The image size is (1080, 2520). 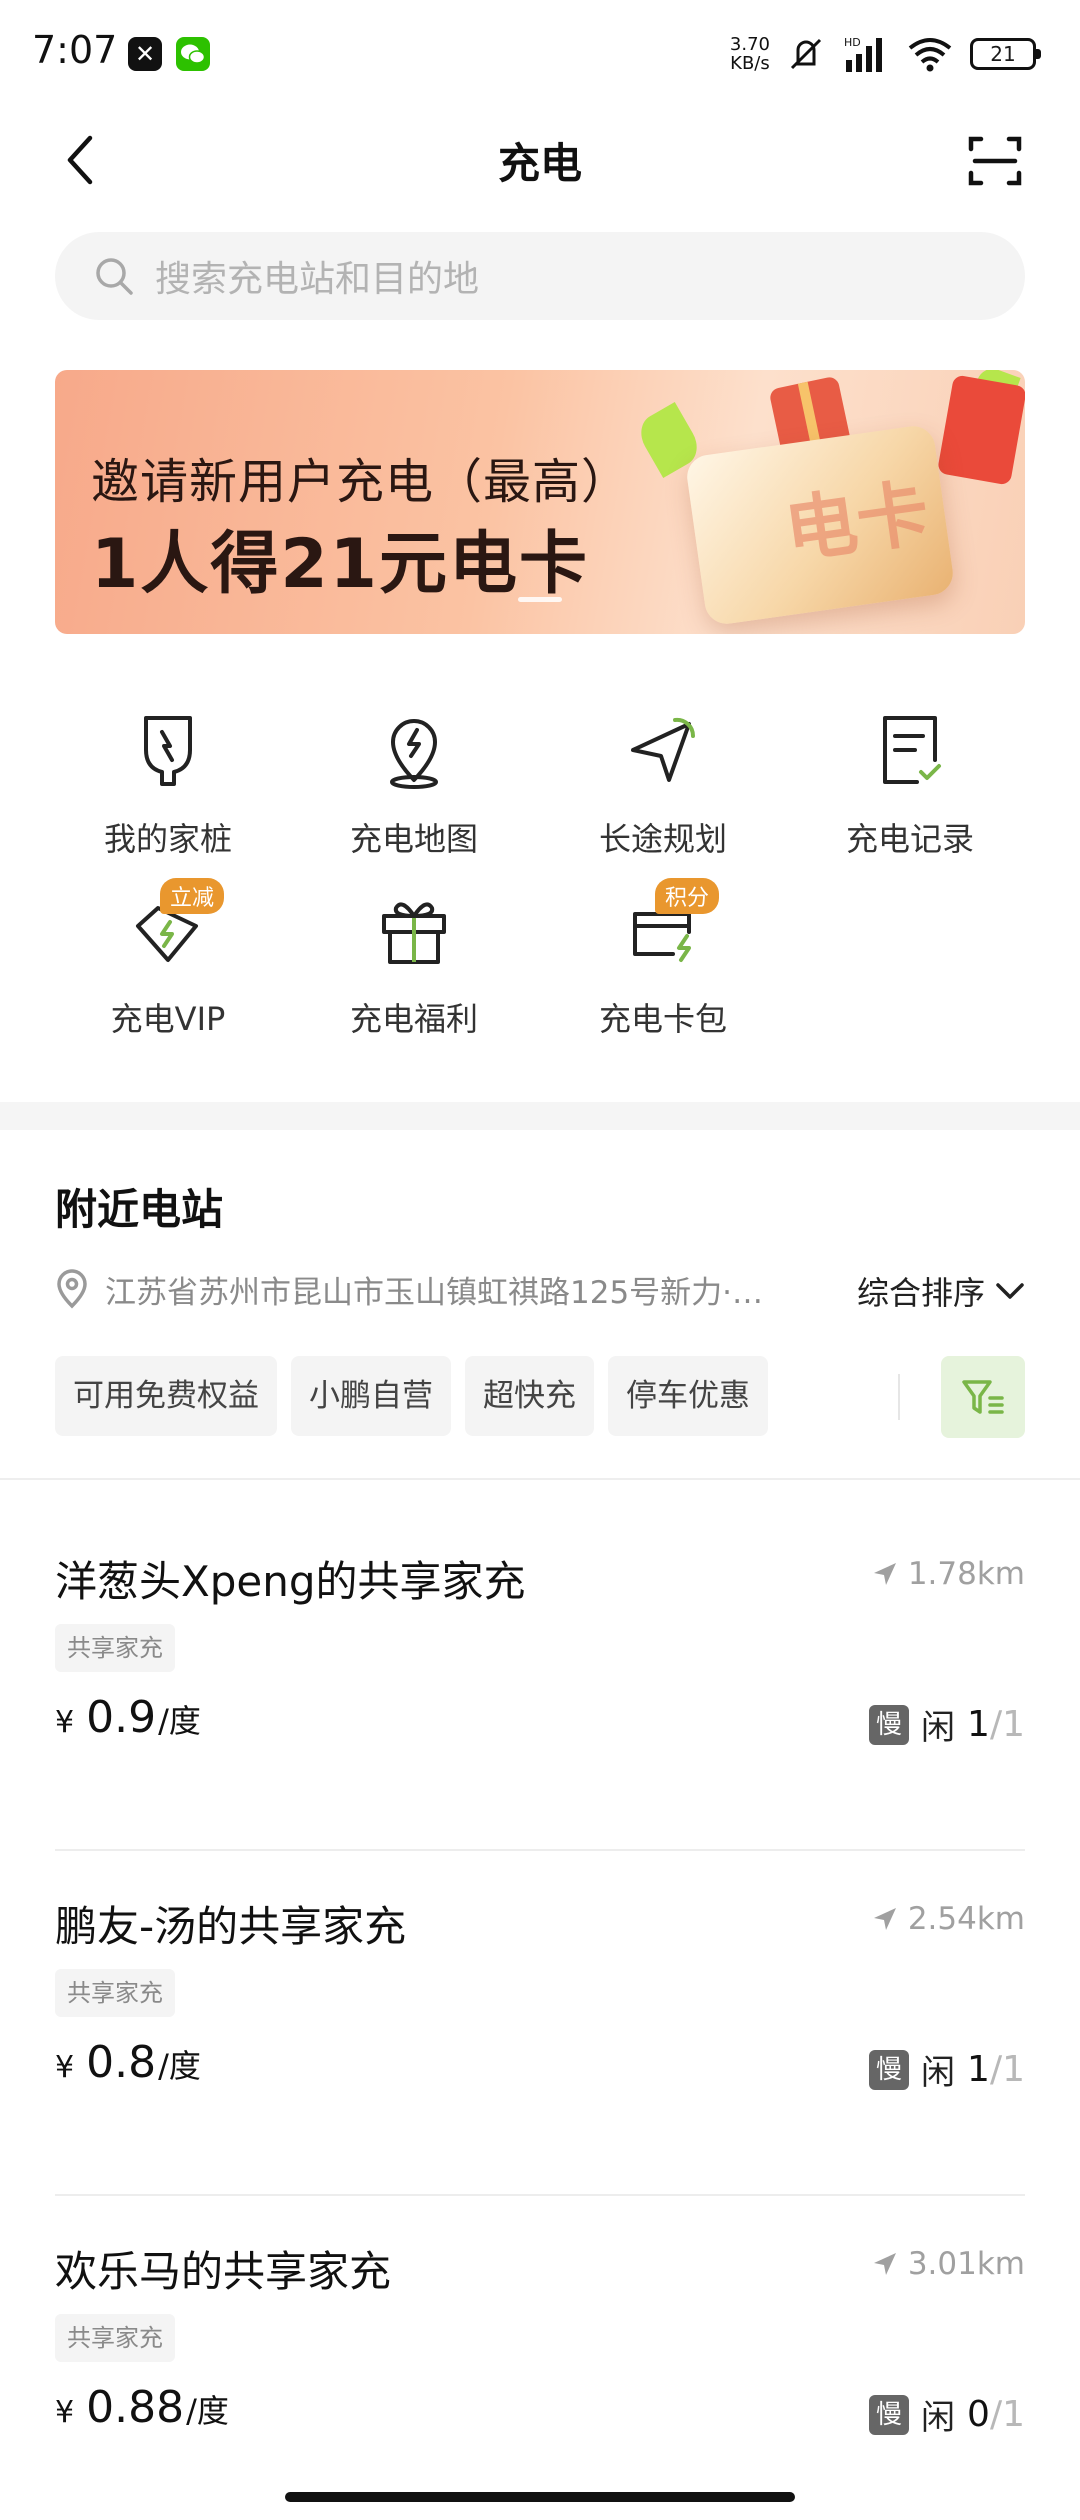 I want to click on station-card: 欢乐马的共享家充 3.01km 共享家充 ¥ 0.88 /度 慢 闲 0 /1, so click(x=540, y=2379).